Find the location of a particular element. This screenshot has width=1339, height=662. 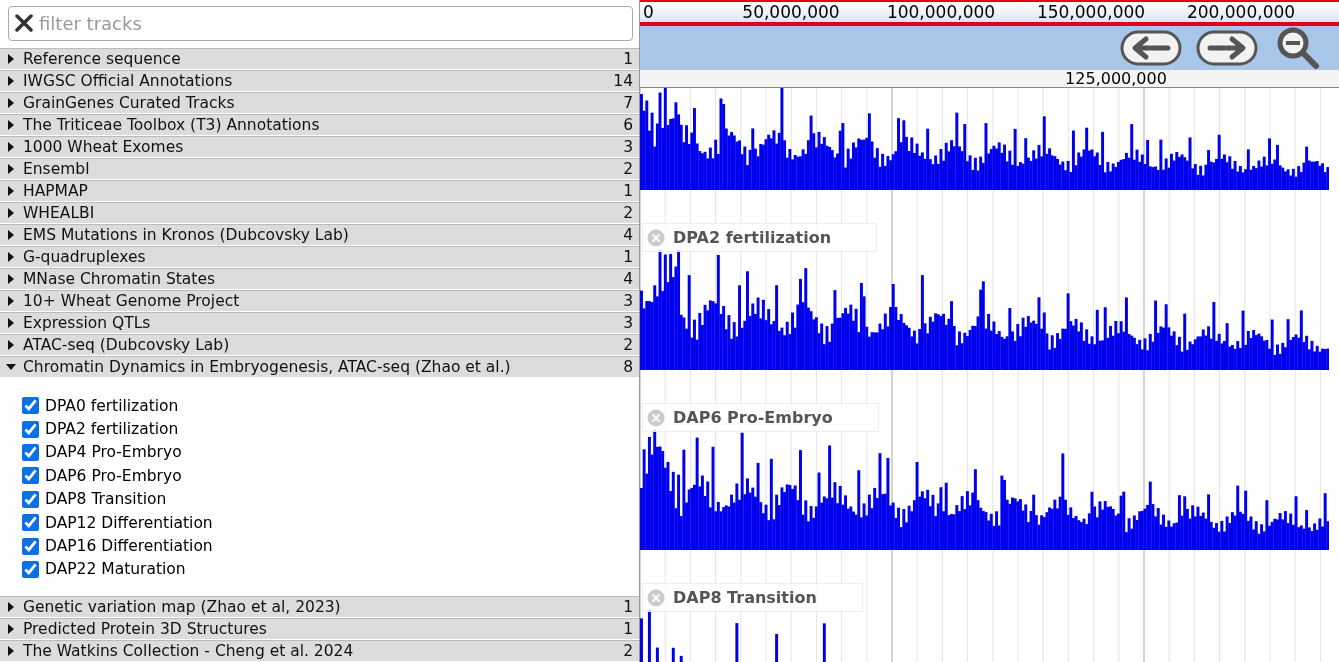

pan-right-button is located at coordinates (1227, 48).